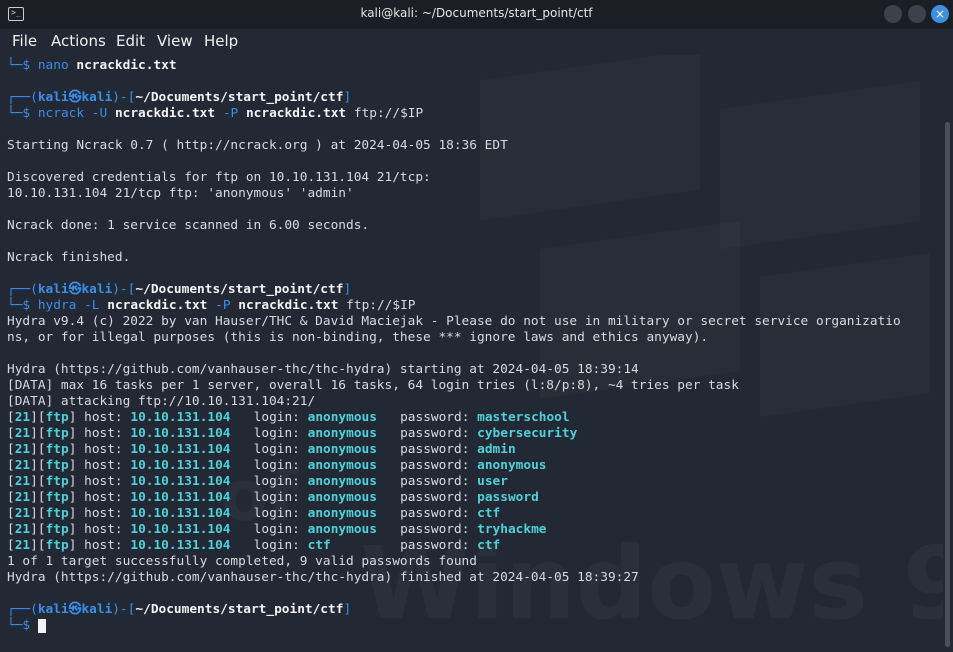 The height and width of the screenshot is (652, 953). I want to click on close-button: ×, so click(940, 14).